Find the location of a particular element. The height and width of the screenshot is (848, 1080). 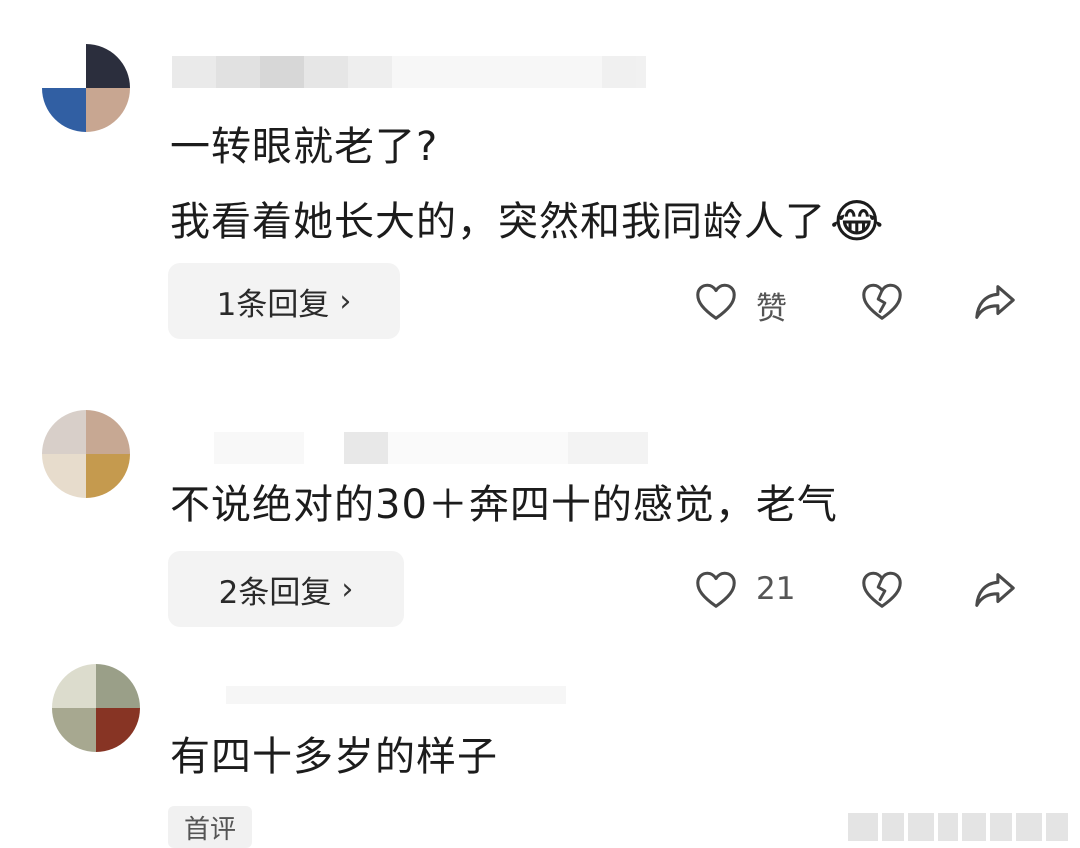

comment-line: 有四十多岁的样子 is located at coordinates (334, 757).